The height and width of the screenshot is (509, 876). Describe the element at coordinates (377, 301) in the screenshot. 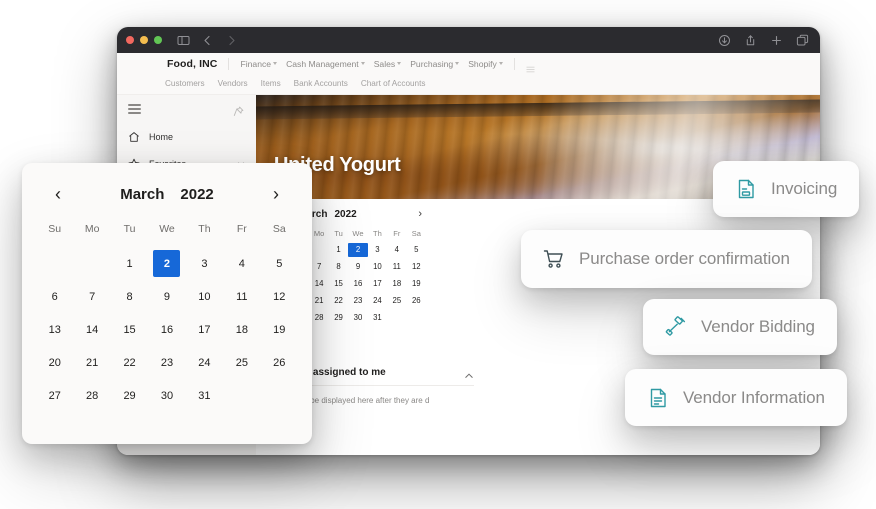

I see `background-calendar-day-cell: 24` at that location.